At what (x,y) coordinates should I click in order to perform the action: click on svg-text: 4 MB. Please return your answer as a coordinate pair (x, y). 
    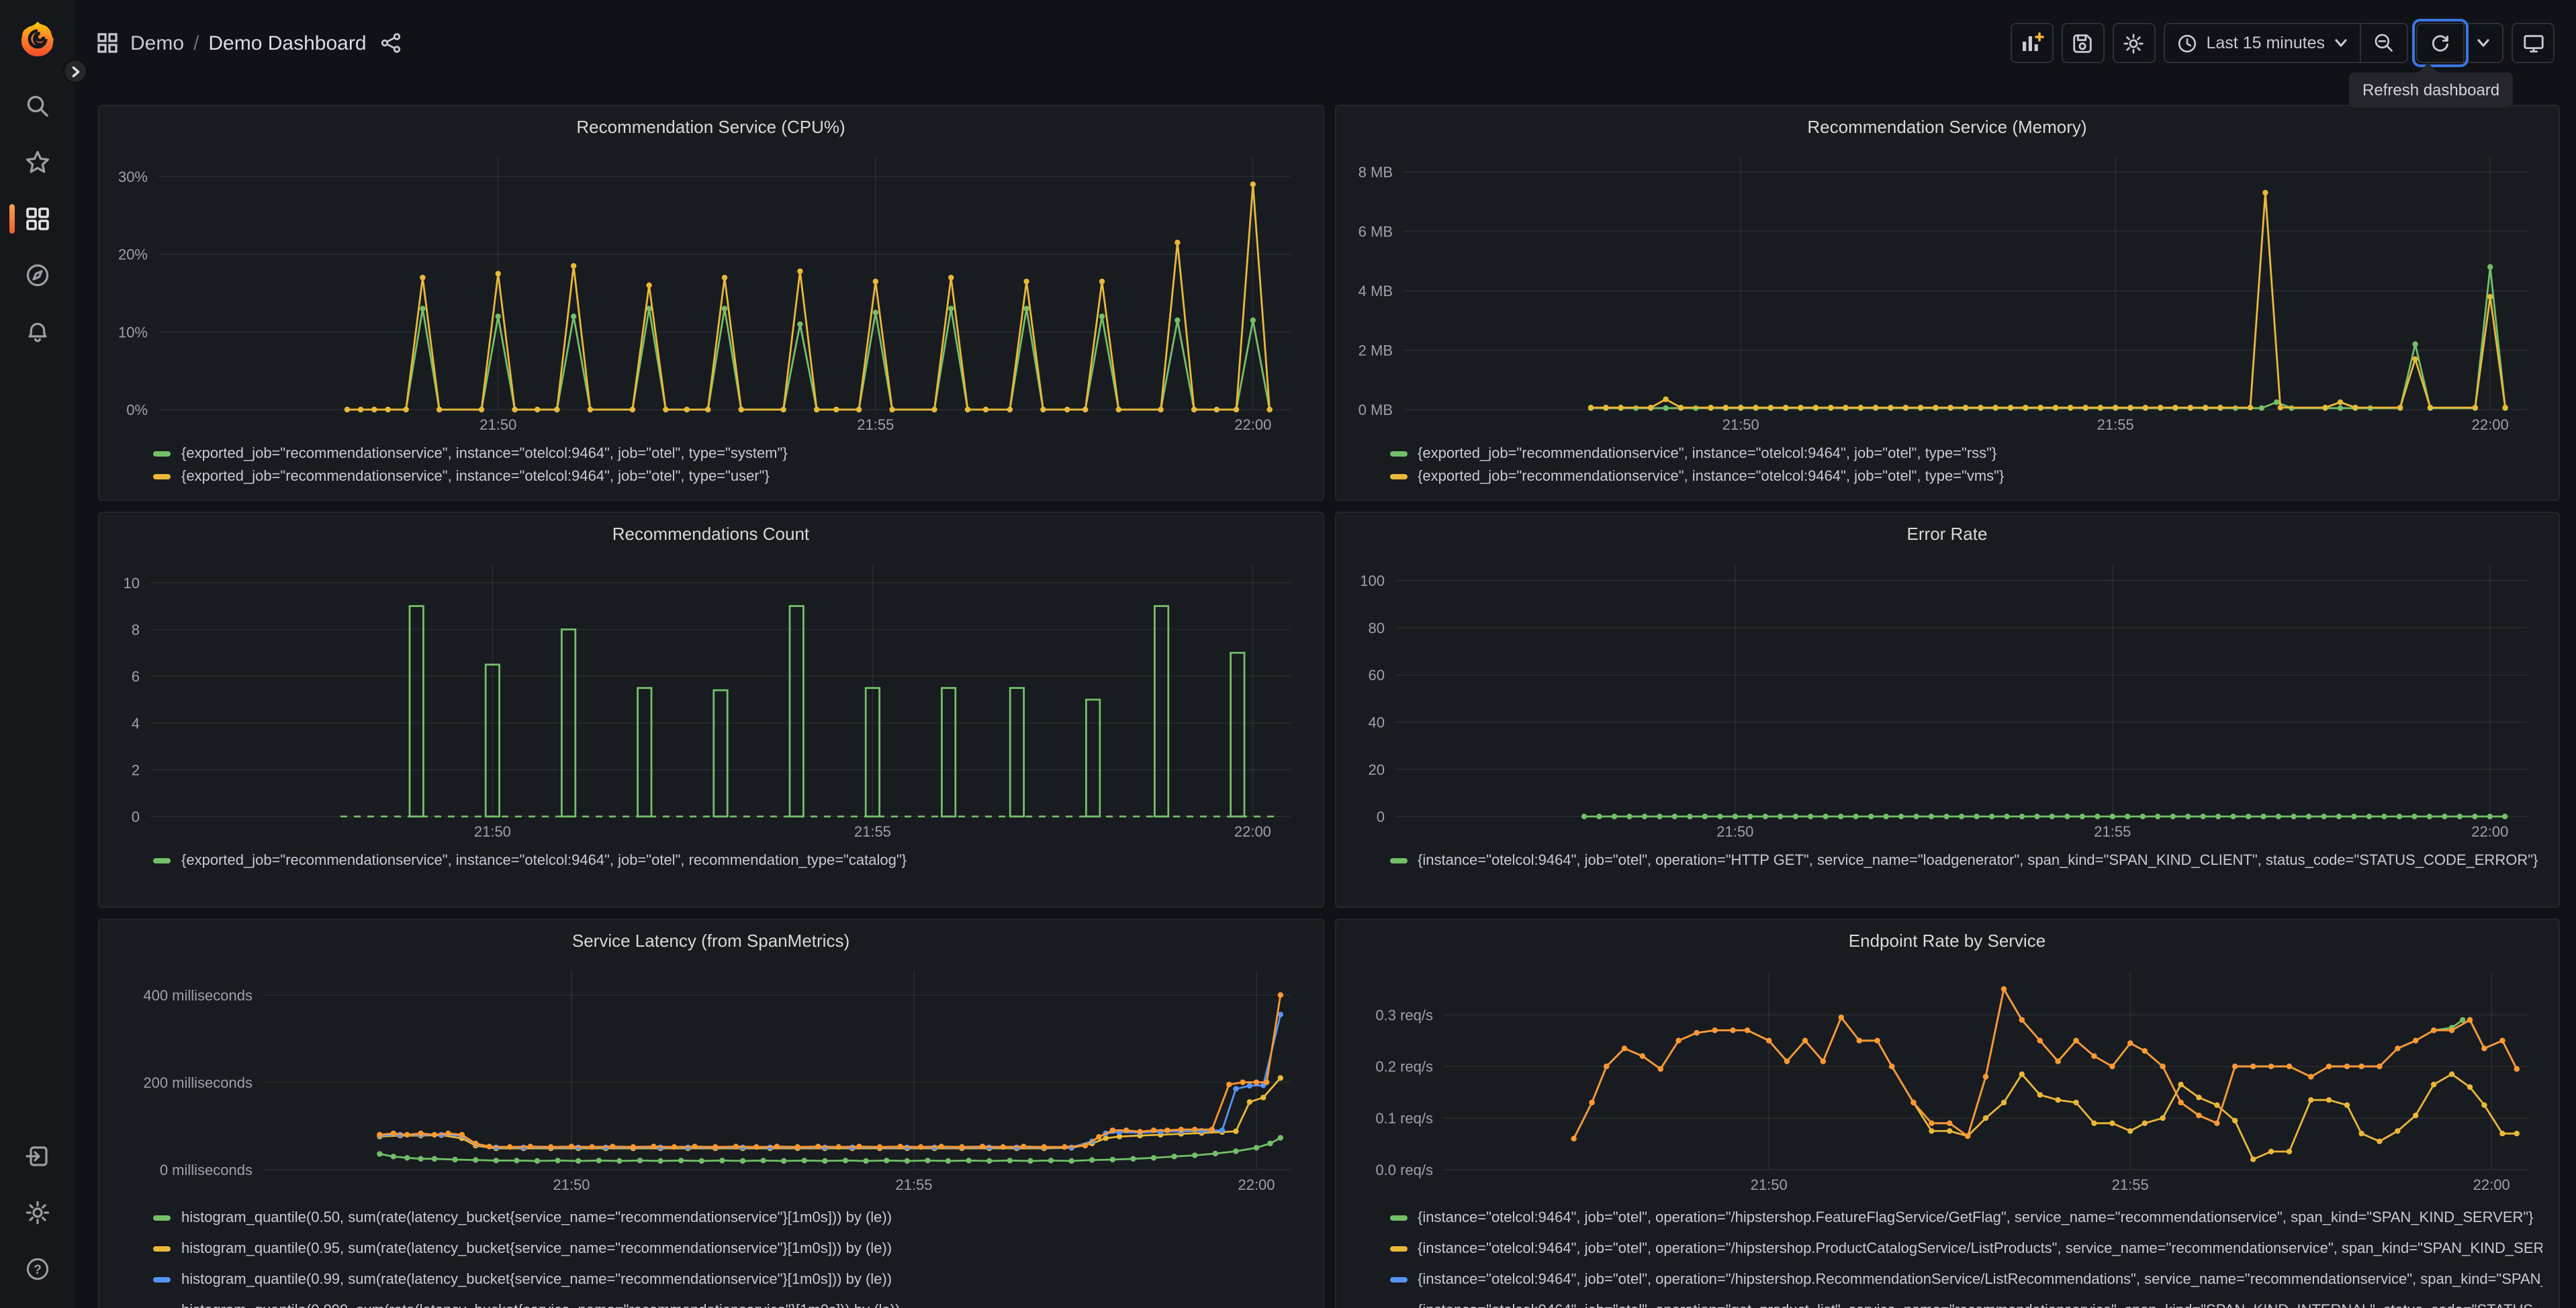
    Looking at the image, I should click on (1375, 291).